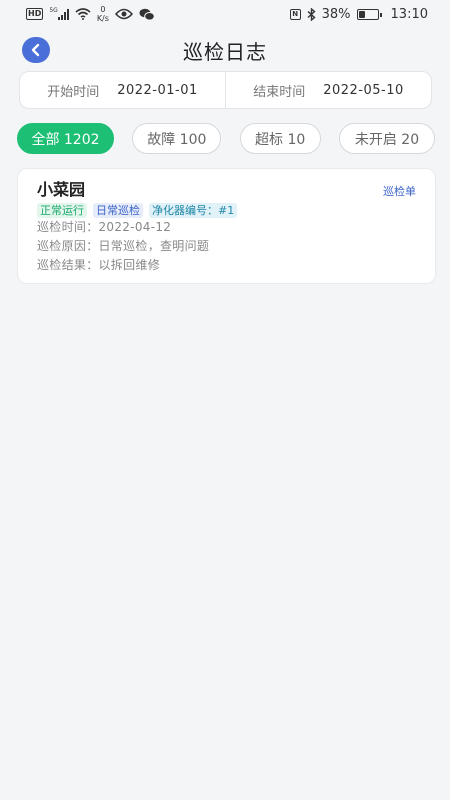 The width and height of the screenshot is (450, 800). What do you see at coordinates (104, 227) in the screenshot?
I see `inspection-time: 巡检时间：2022-04-12` at bounding box center [104, 227].